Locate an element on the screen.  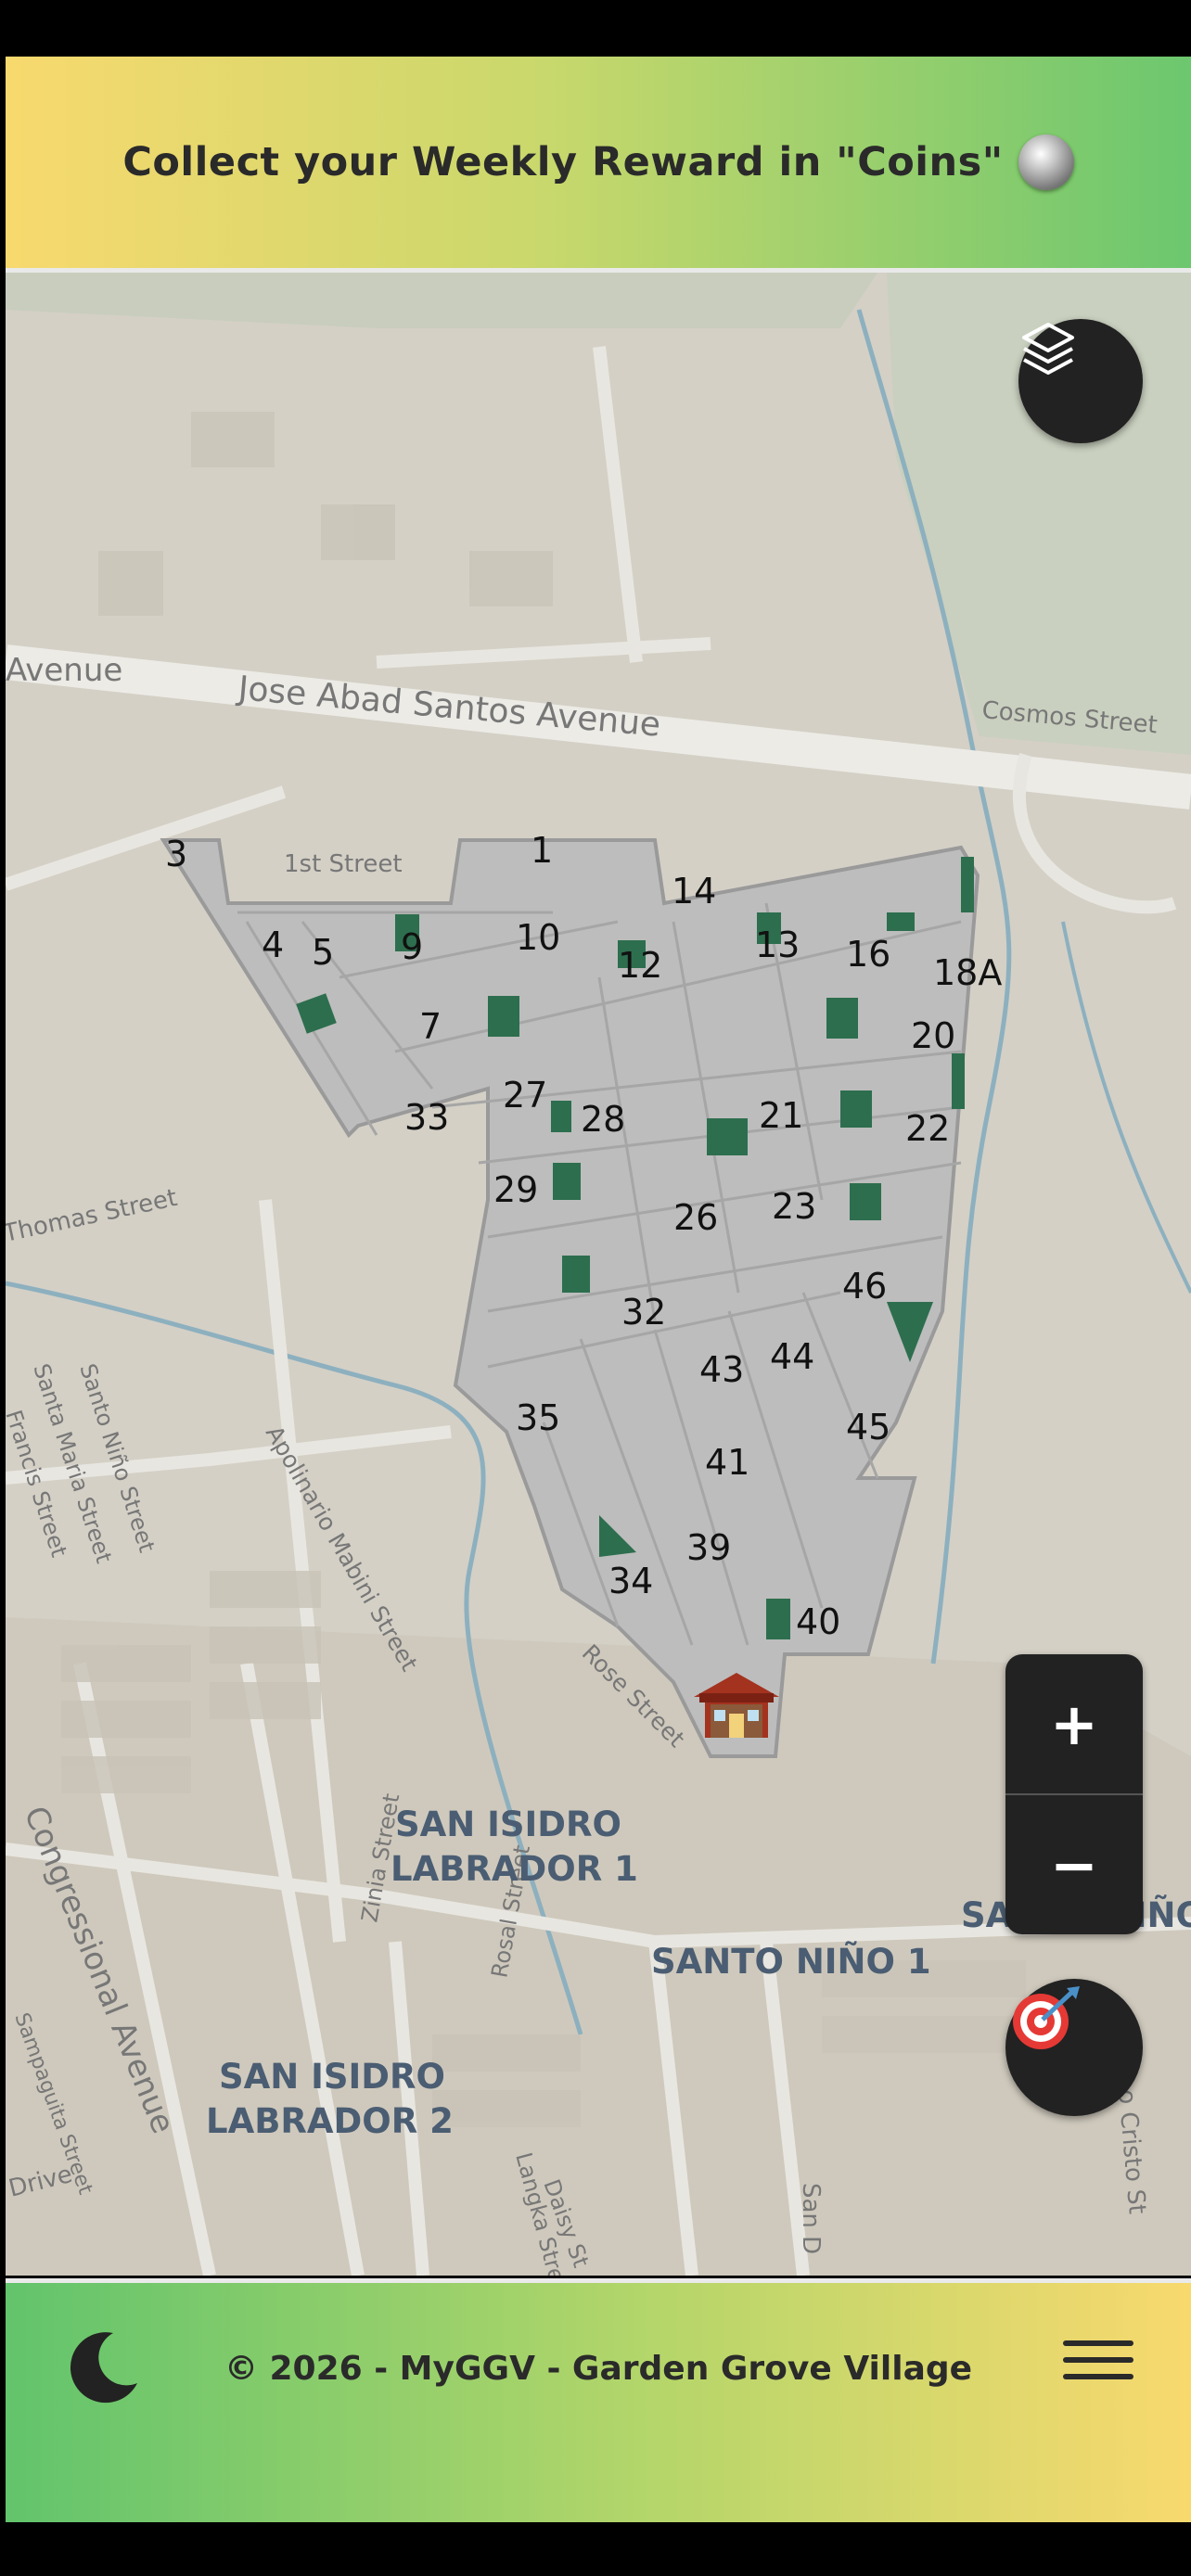
footer-bar: © 2026 - MyGGV - Garden Grove Village is located at coordinates (598, 2400).